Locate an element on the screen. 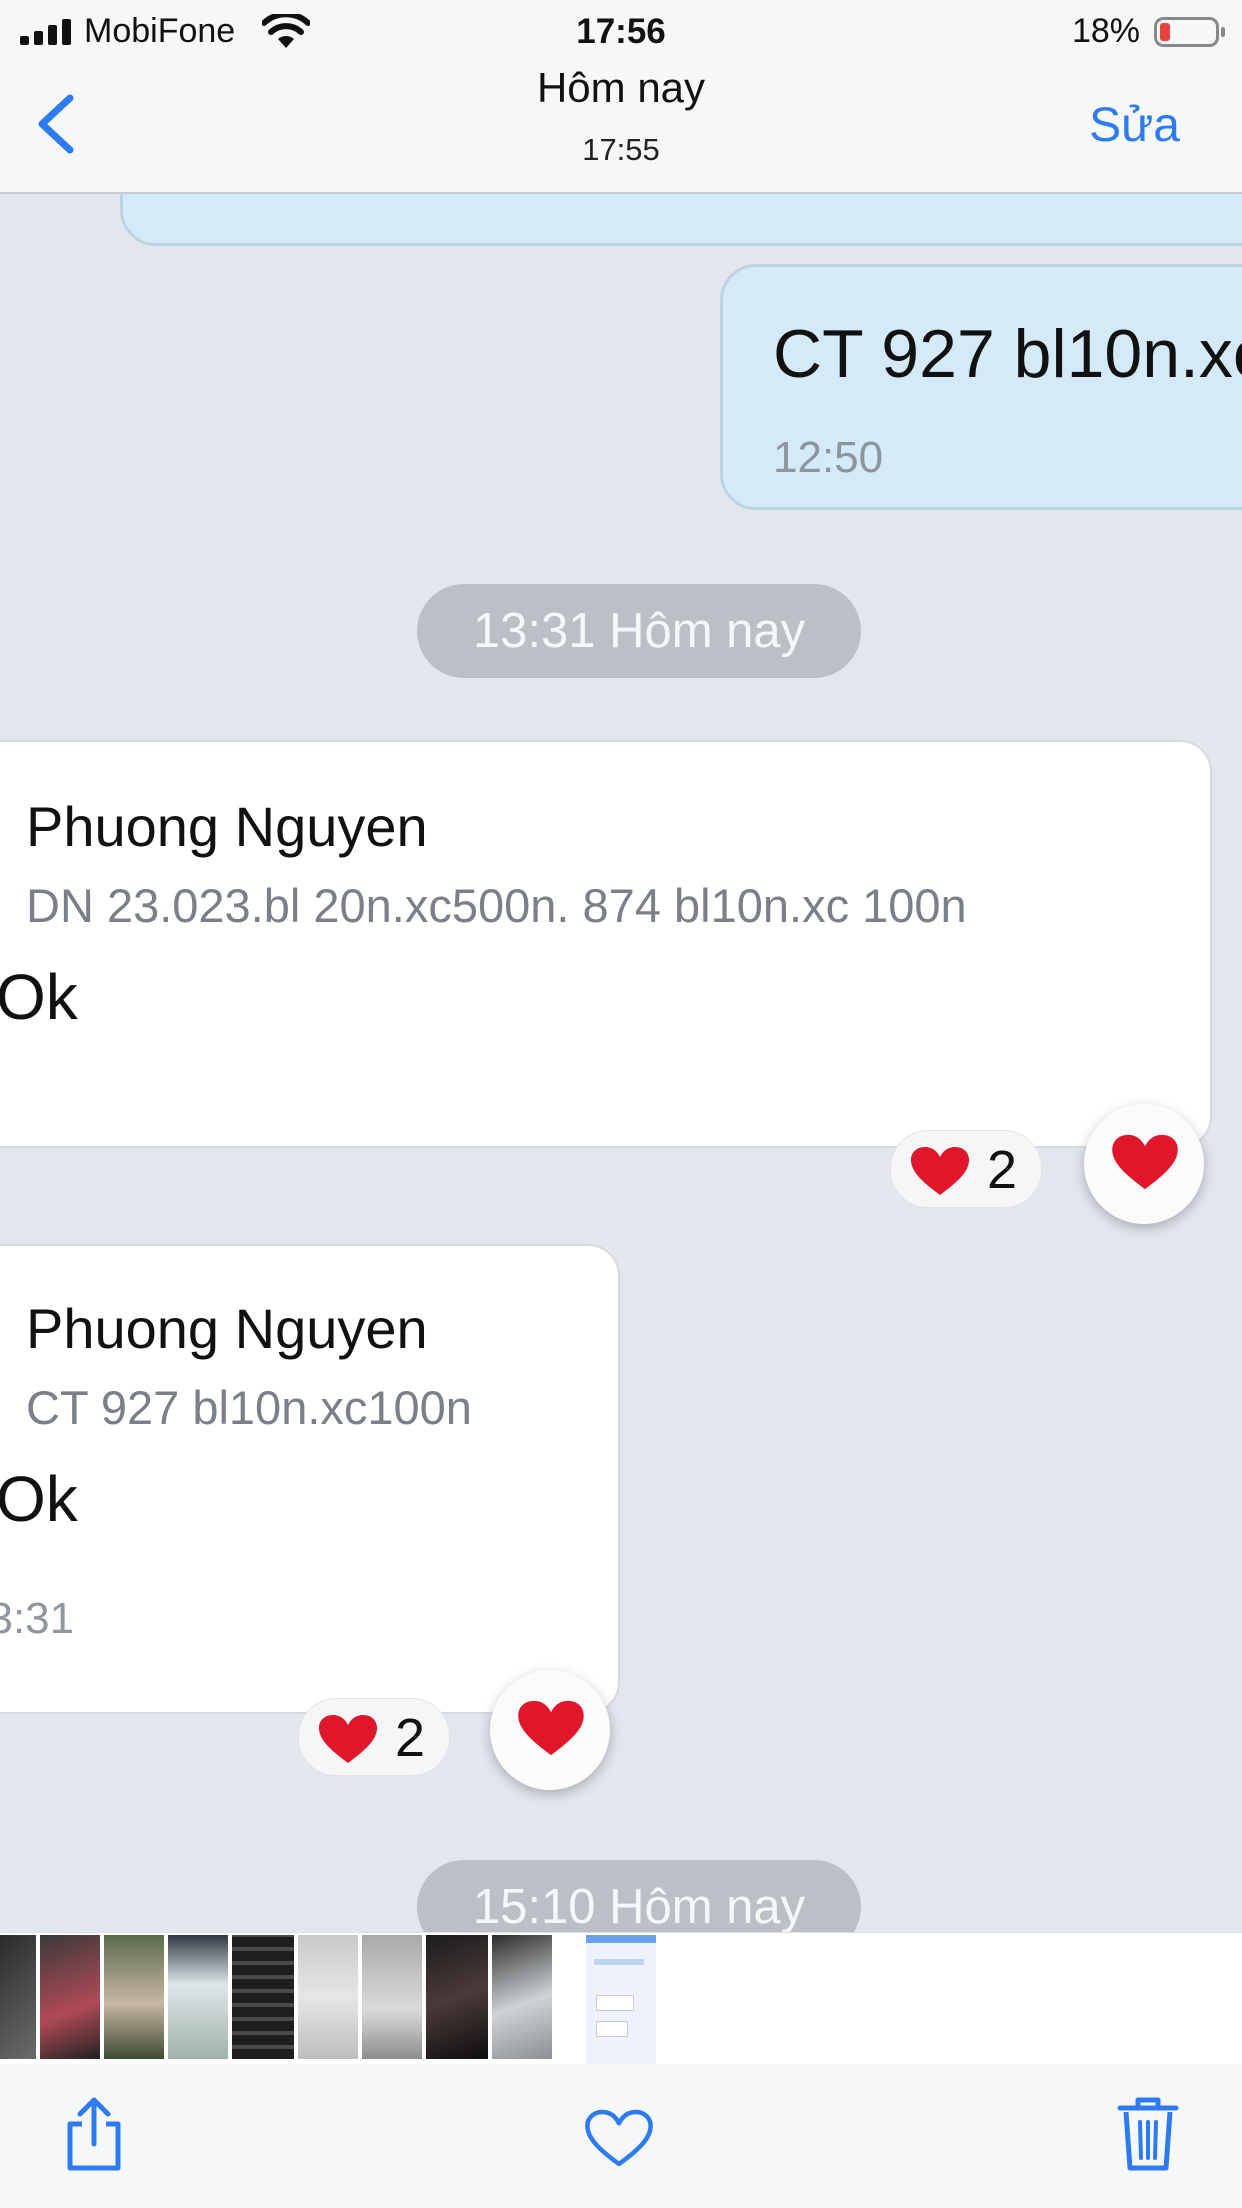 The width and height of the screenshot is (1242, 2208). selected-photo-thumbnail is located at coordinates (621, 2001).